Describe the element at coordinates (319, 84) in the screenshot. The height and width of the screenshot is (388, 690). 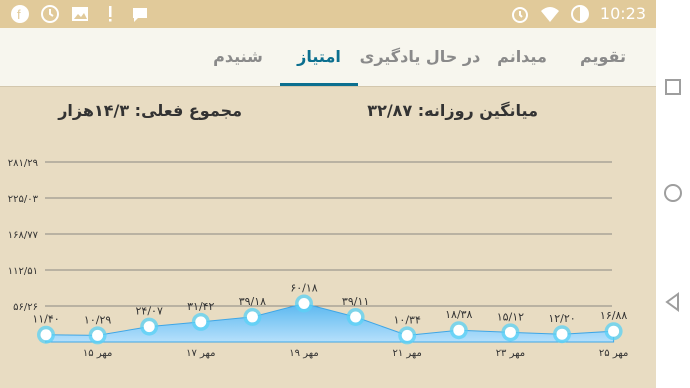
I see `active-tab-indicator` at that location.